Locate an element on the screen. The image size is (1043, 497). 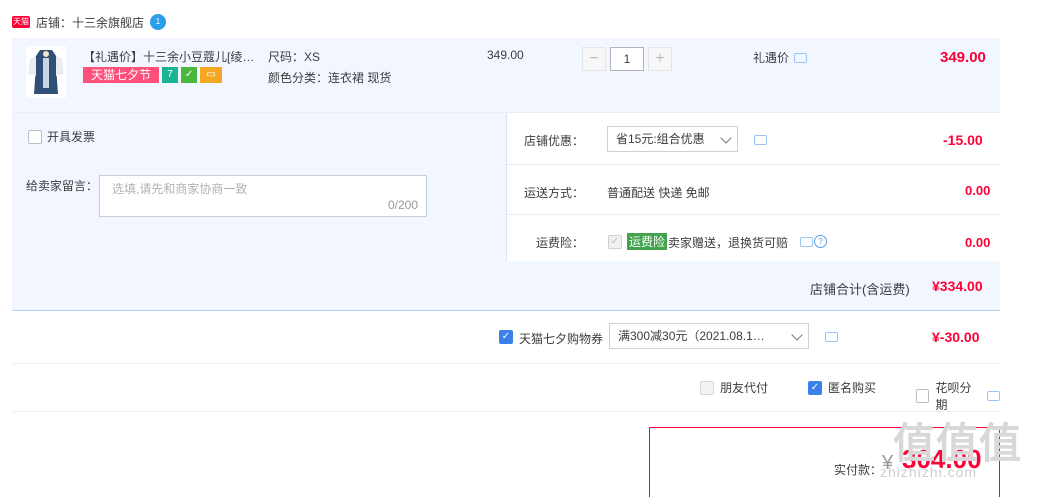
gift-price-label: 礼遇价 is located at coordinates (771, 58).